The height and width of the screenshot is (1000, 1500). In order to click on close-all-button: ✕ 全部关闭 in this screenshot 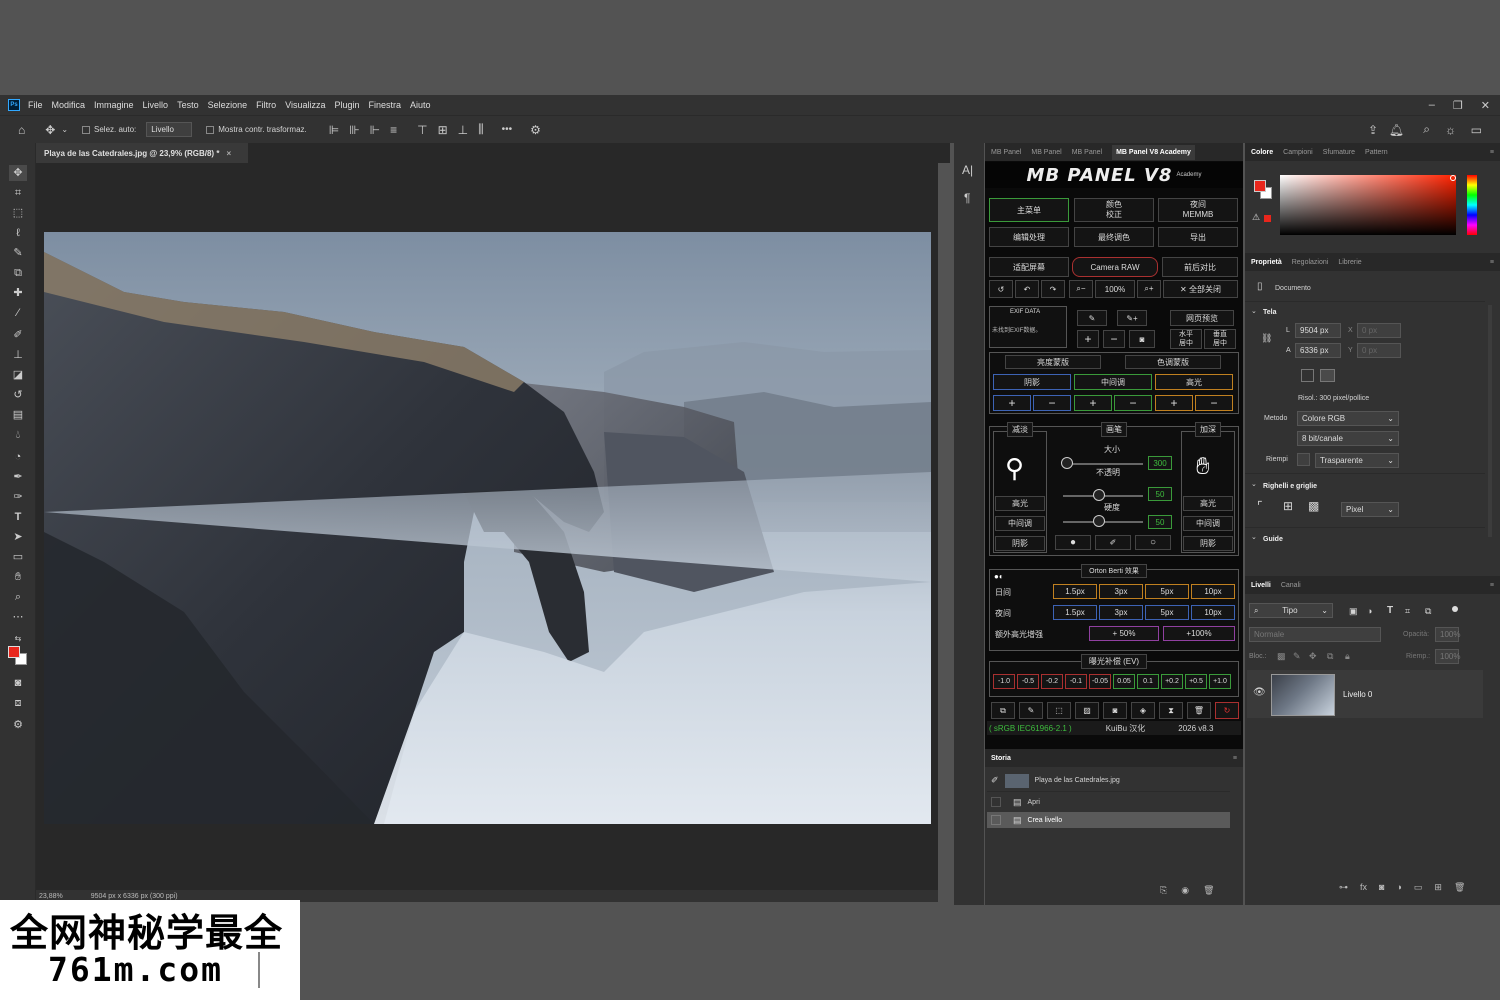, I will do `click(1200, 289)`.